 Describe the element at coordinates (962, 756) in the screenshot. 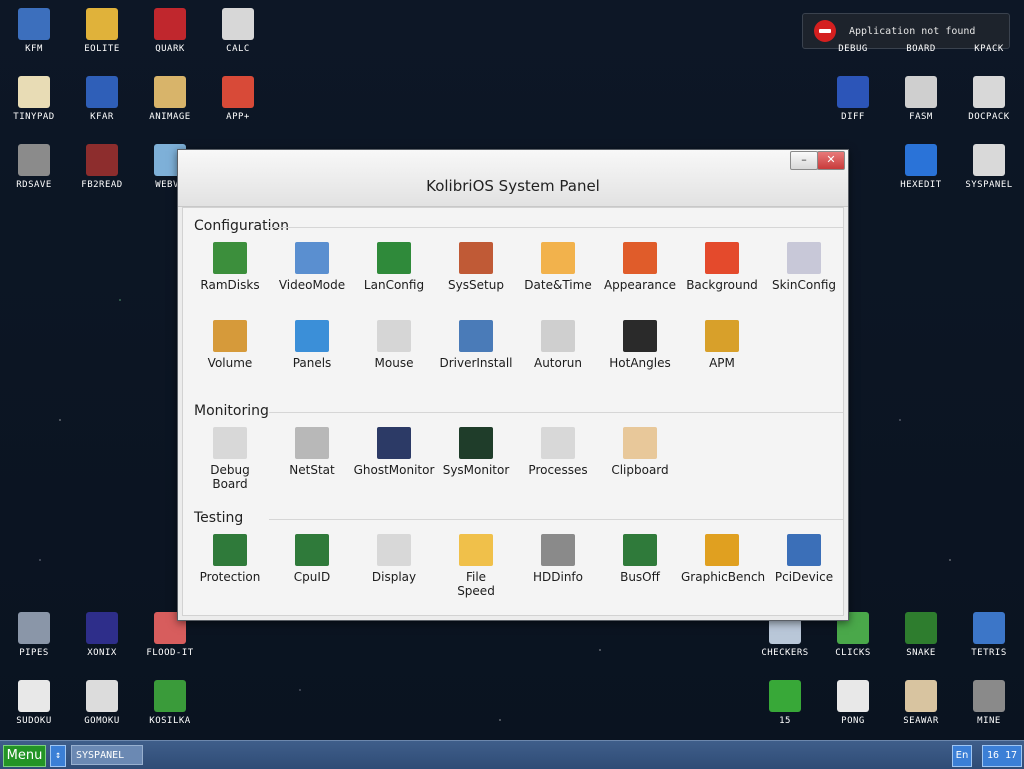

I see `language-indicator: En` at that location.